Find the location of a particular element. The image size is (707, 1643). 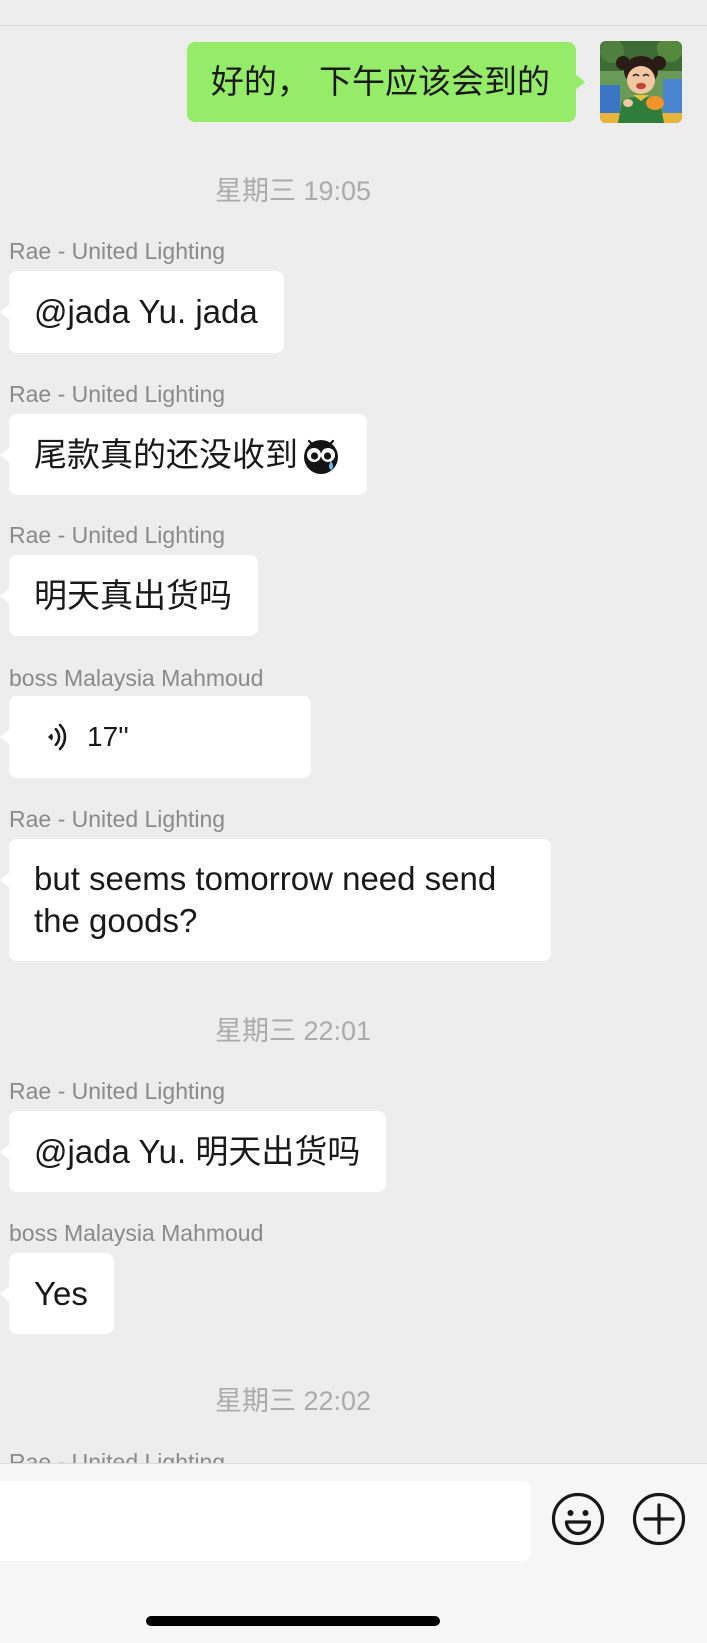

outgoing-message-bubble: 好的， 下午应该会到的 is located at coordinates (386, 82).